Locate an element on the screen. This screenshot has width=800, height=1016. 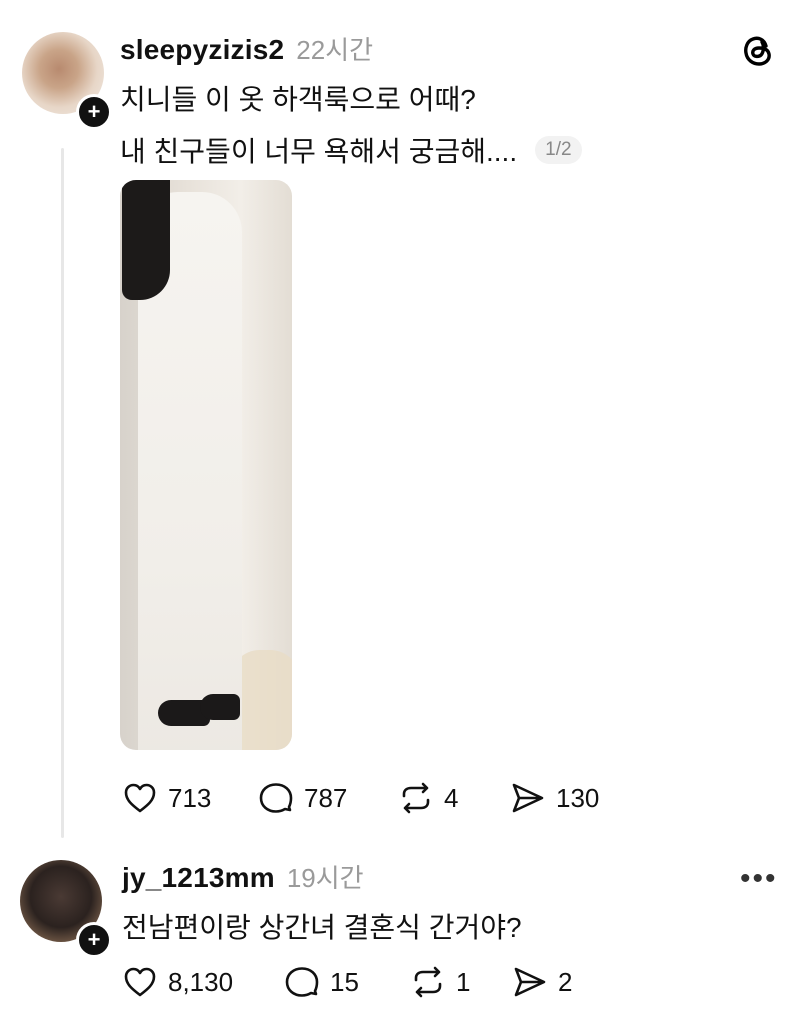
username: sleepyzizis2 is located at coordinates (202, 50).